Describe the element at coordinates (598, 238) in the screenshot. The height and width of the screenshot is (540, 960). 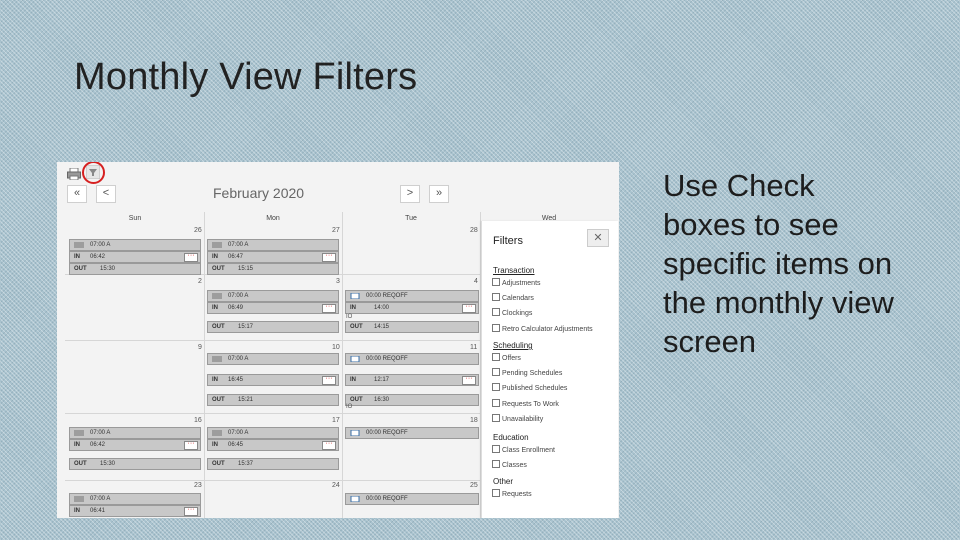
I see `close-button: ✕` at that location.